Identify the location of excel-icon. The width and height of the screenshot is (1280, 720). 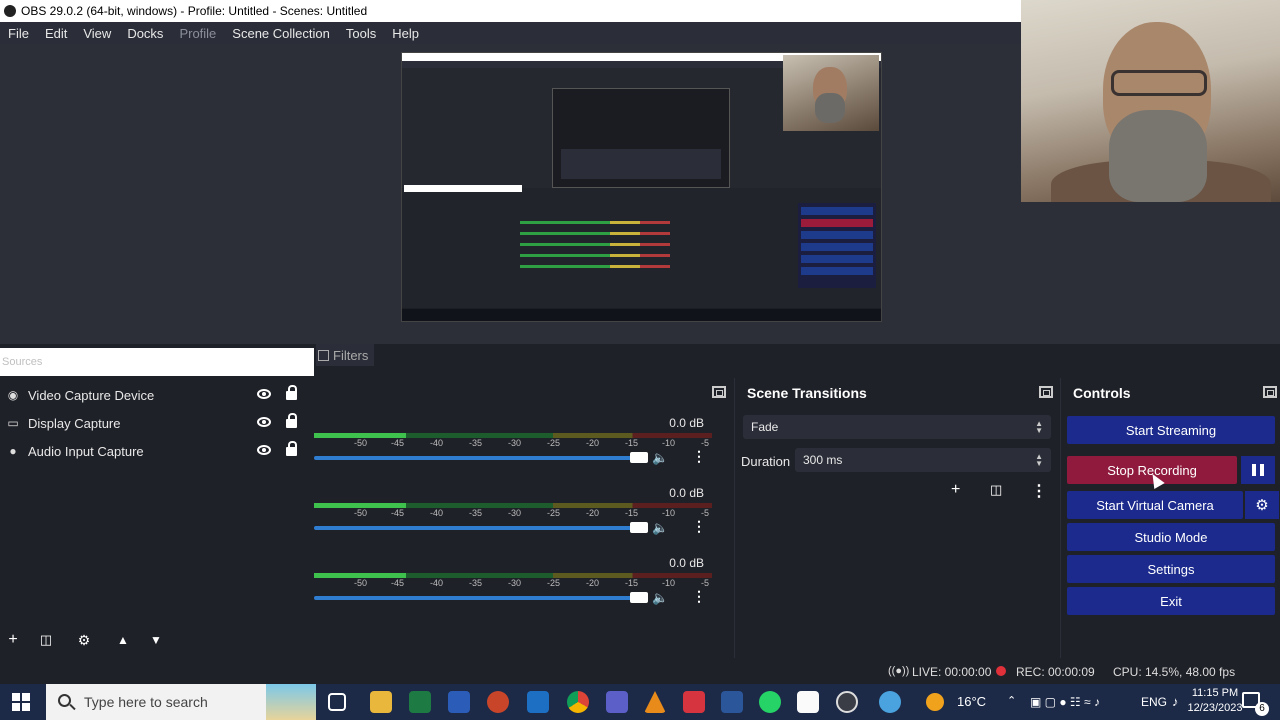
(420, 702).